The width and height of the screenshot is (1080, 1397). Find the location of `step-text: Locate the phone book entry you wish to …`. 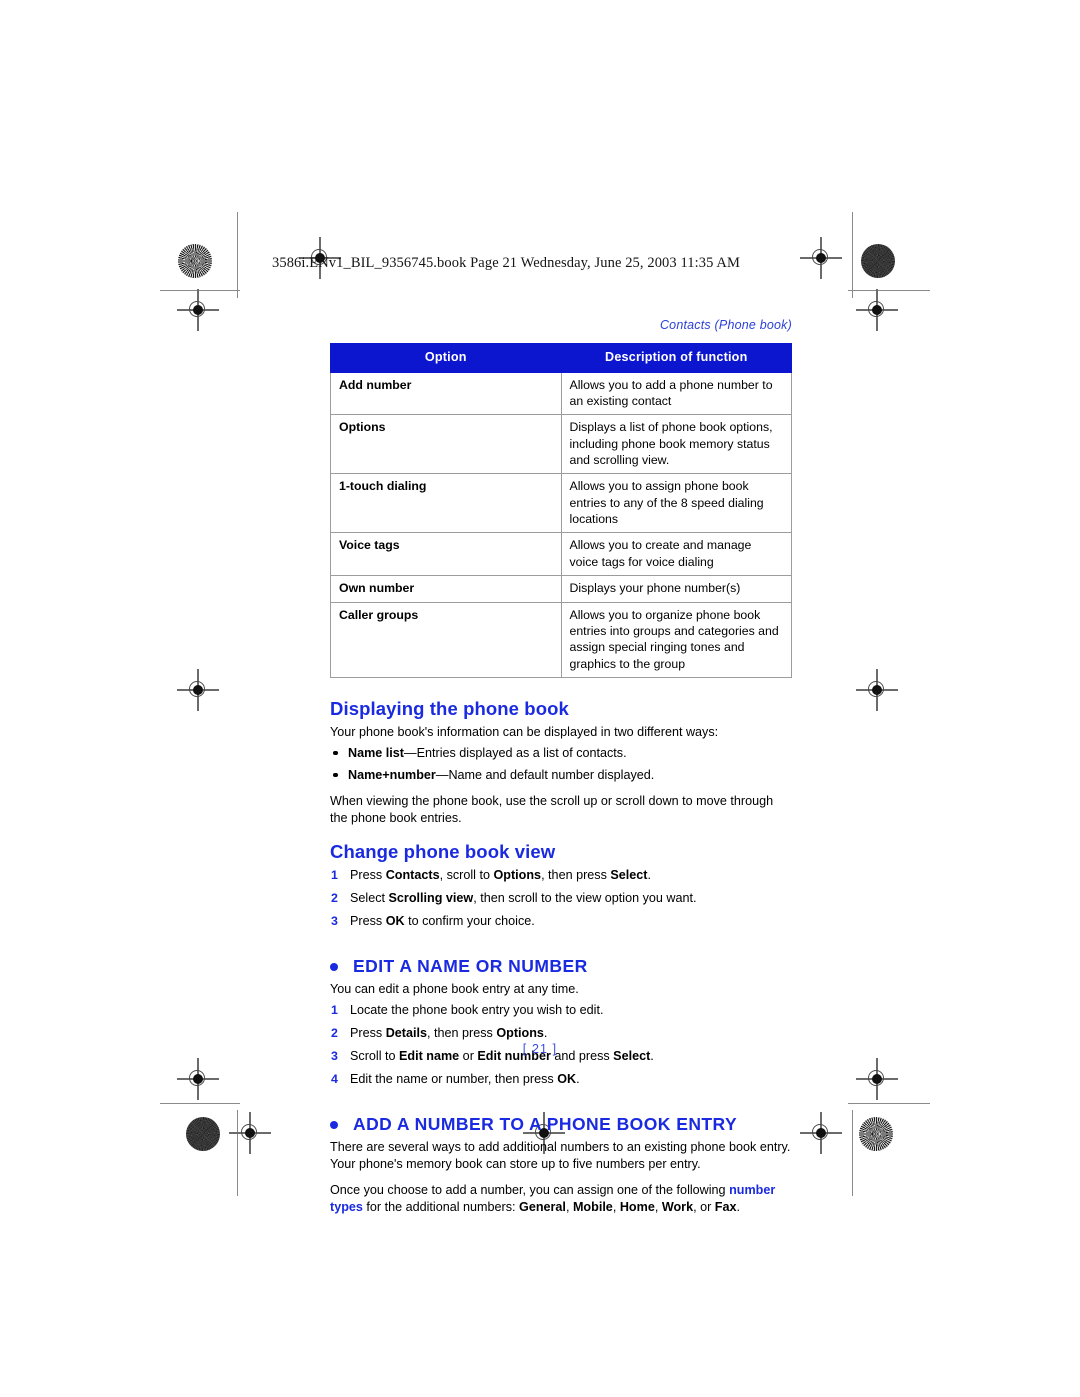

step-text: Locate the phone book entry you wish to … is located at coordinates (477, 1009).